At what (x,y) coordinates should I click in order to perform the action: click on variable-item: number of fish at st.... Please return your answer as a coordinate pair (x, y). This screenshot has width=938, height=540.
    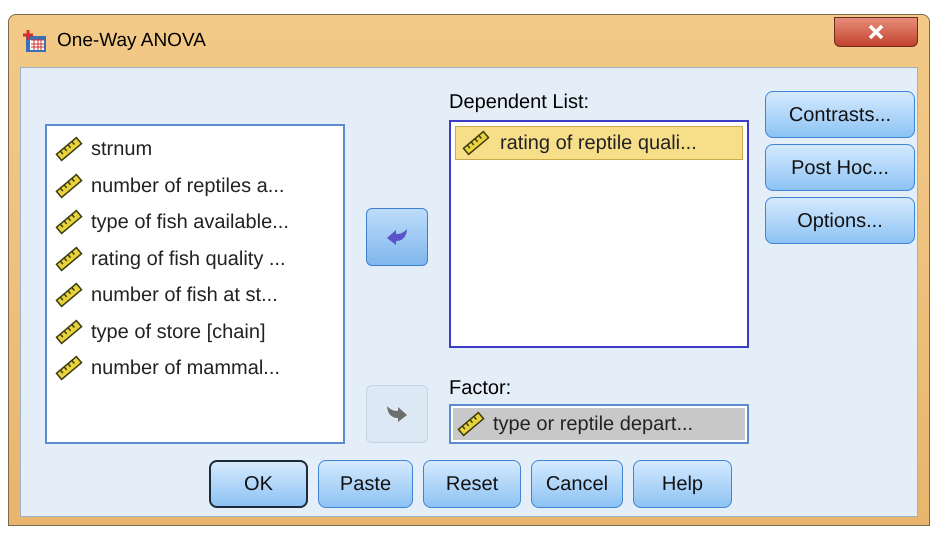
    Looking at the image, I should click on (199, 295).